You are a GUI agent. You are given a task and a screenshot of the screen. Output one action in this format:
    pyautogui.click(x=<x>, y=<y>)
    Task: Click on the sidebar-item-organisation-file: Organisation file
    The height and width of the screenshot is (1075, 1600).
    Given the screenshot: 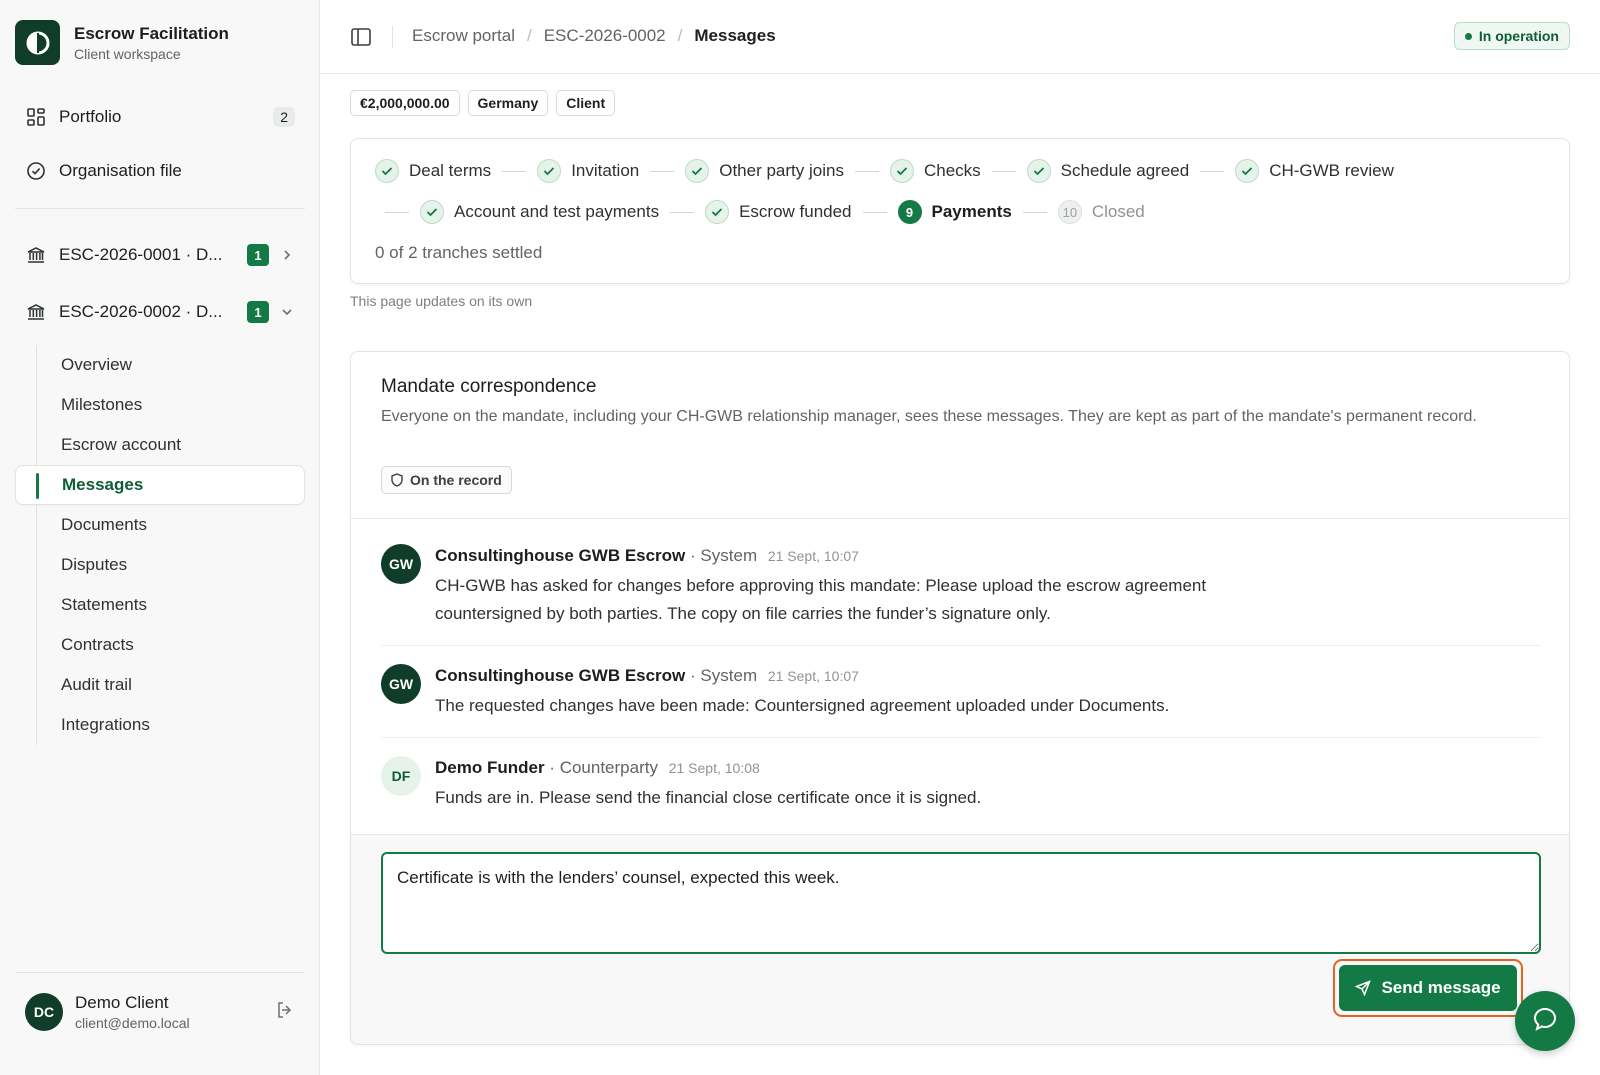 What is the action you would take?
    pyautogui.click(x=160, y=171)
    